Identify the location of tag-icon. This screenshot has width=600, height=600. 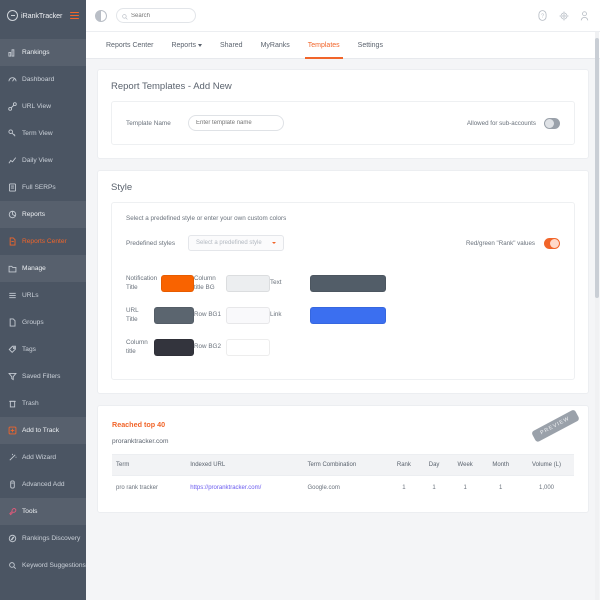
(12, 349).